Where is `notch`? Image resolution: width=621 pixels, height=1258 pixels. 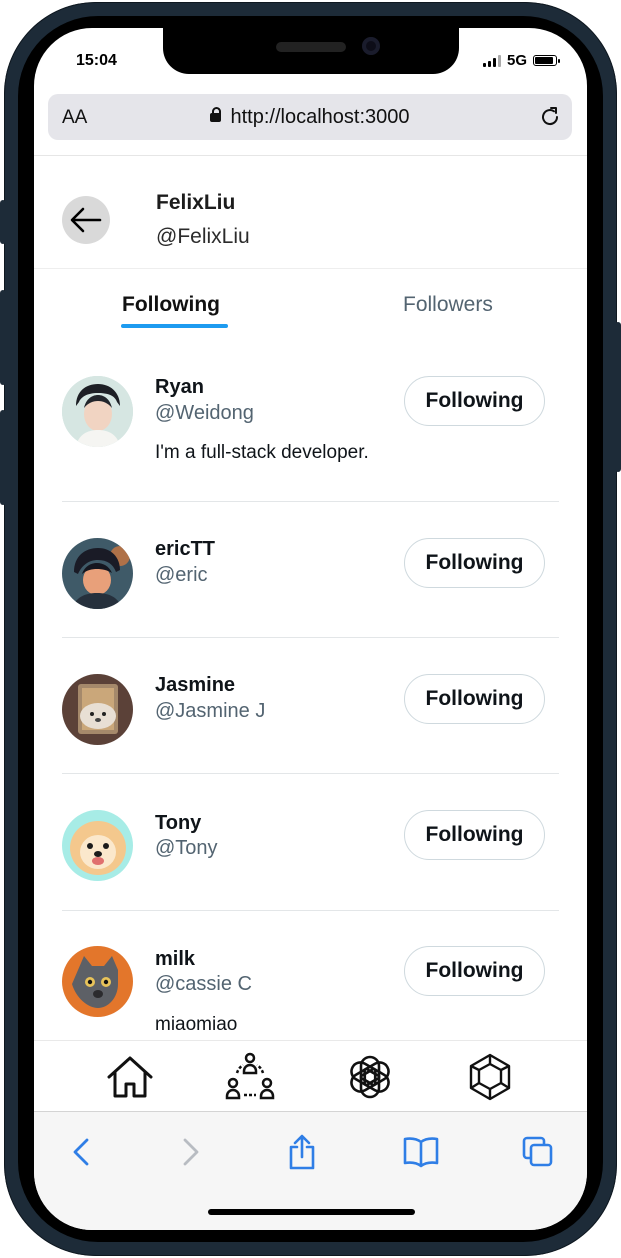 notch is located at coordinates (311, 51).